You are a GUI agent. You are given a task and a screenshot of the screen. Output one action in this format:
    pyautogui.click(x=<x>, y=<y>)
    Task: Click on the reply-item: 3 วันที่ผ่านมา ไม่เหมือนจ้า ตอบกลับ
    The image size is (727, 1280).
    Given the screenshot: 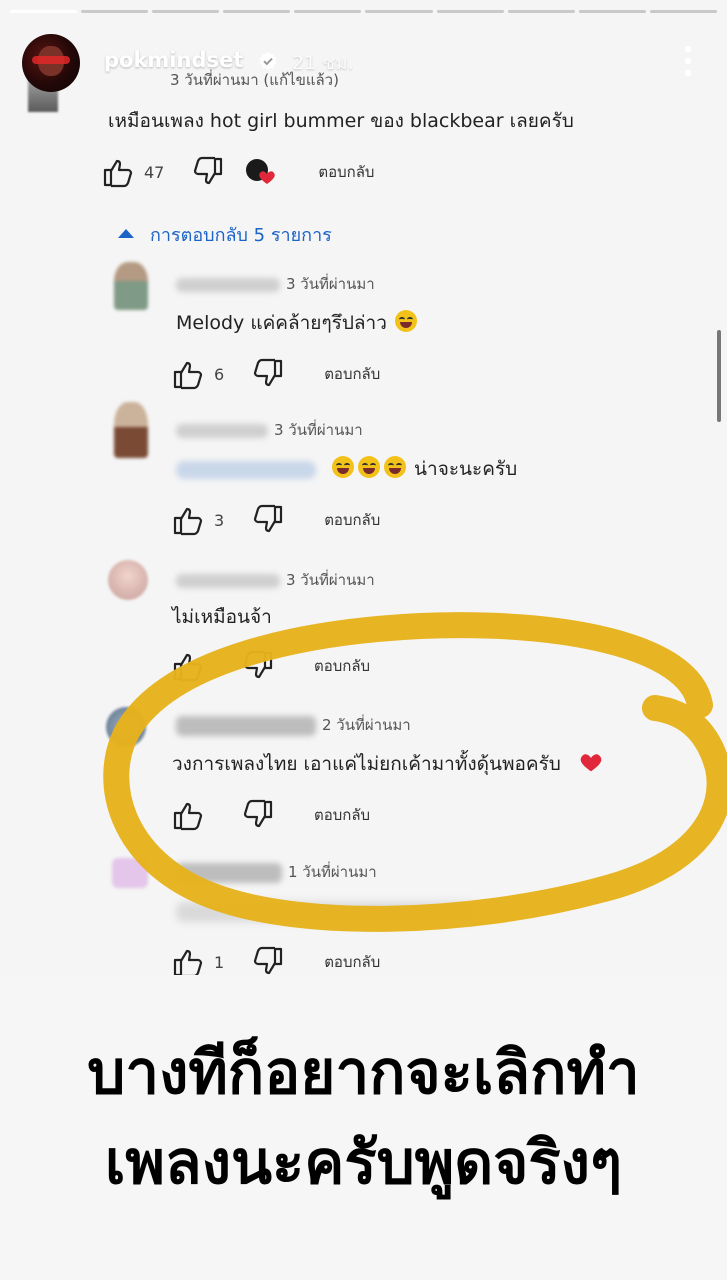 What is the action you would take?
    pyautogui.click(x=363, y=625)
    